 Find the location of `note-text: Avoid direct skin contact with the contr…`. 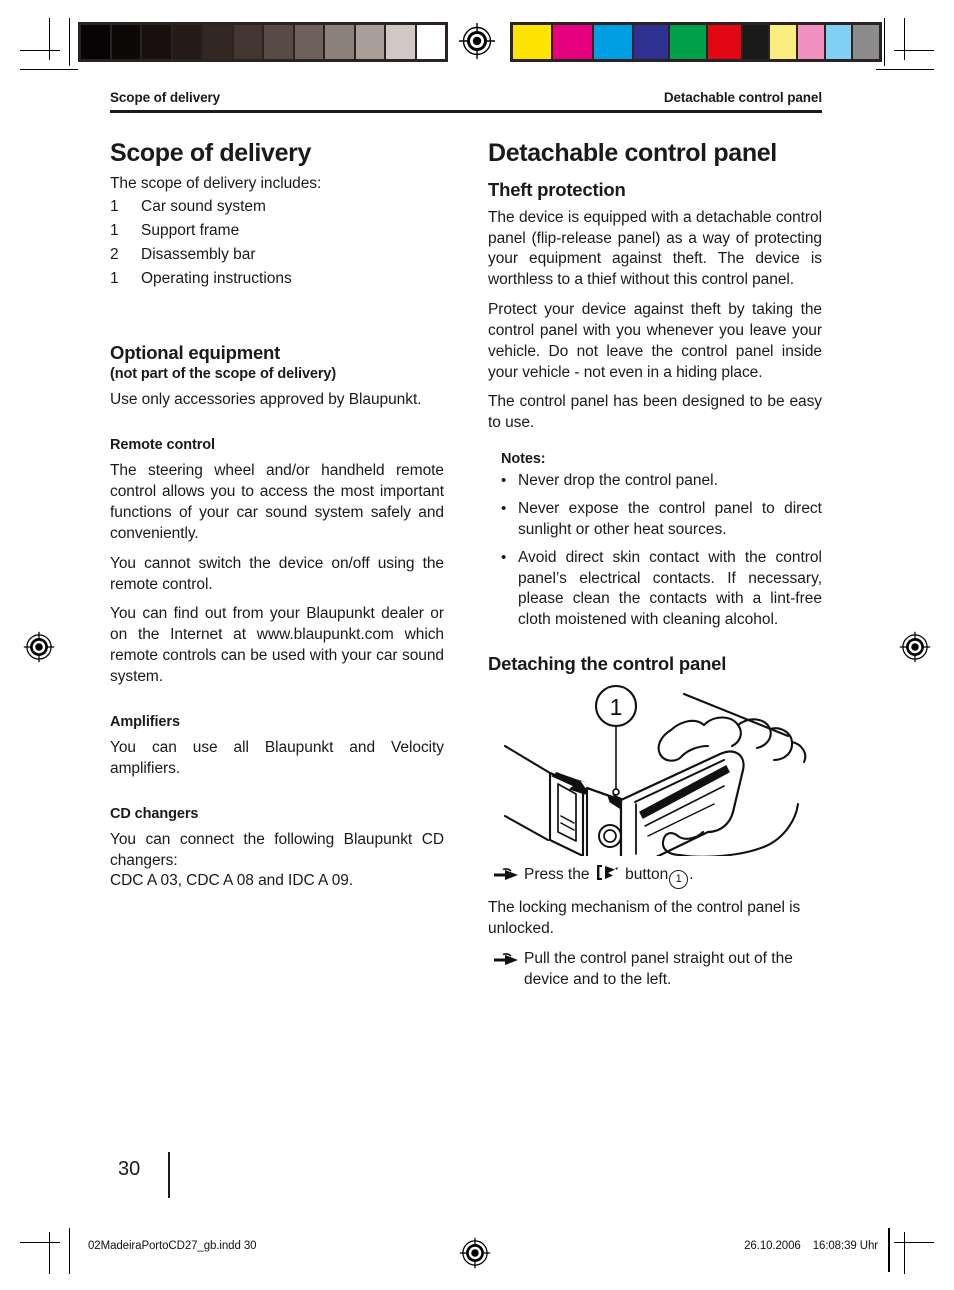

note-text: Avoid direct skin contact with the contr… is located at coordinates (670, 588).